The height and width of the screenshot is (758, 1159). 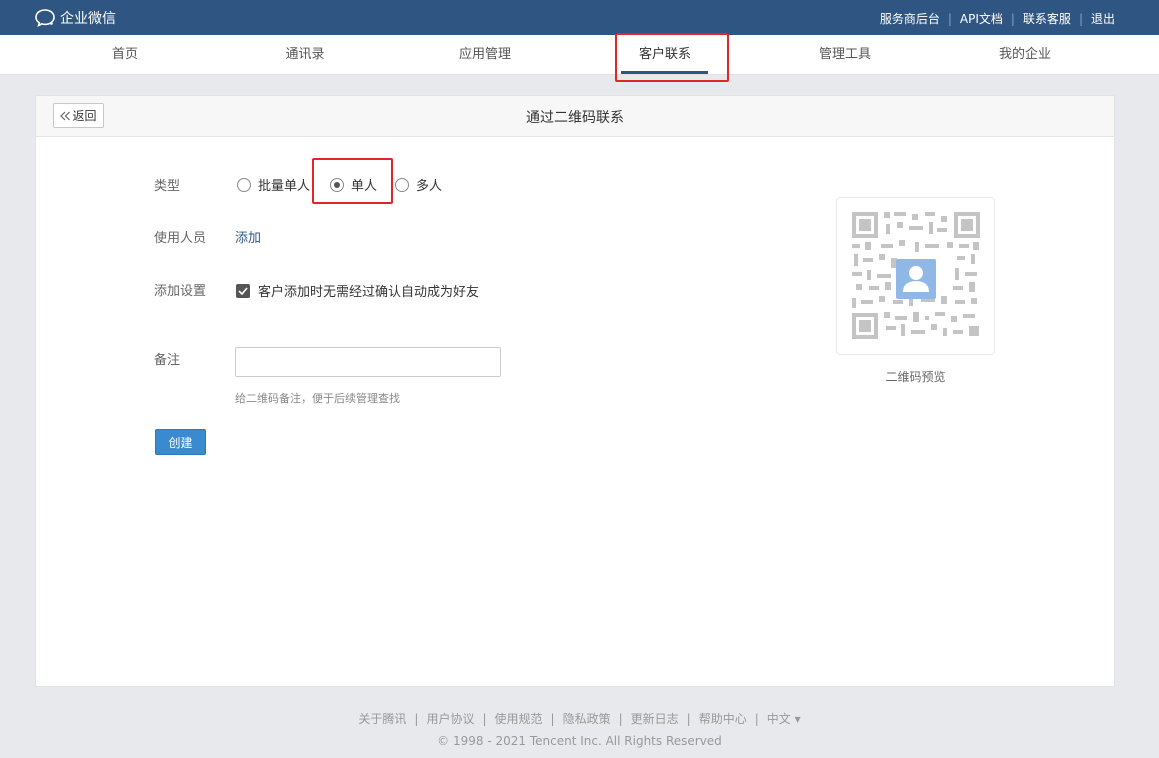 I want to click on card-header: 返回 通过二维码联系, so click(x=575, y=116).